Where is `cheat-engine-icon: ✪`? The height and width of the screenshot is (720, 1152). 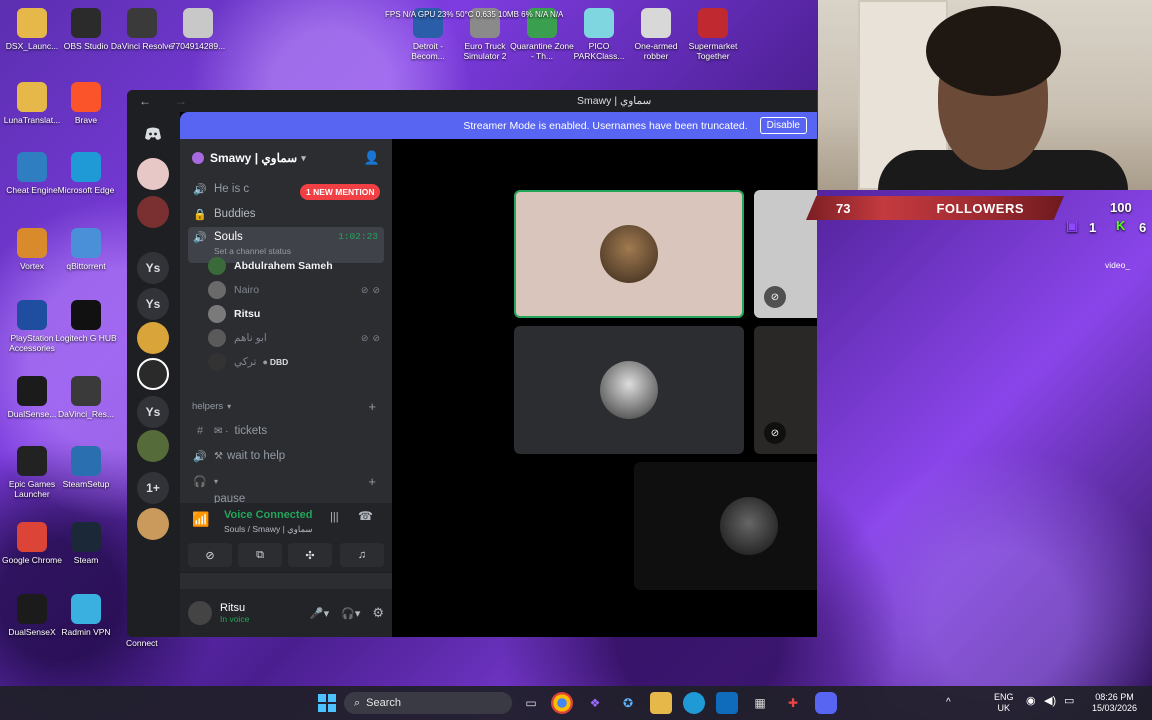 cheat-engine-icon: ✪ is located at coordinates (628, 703).